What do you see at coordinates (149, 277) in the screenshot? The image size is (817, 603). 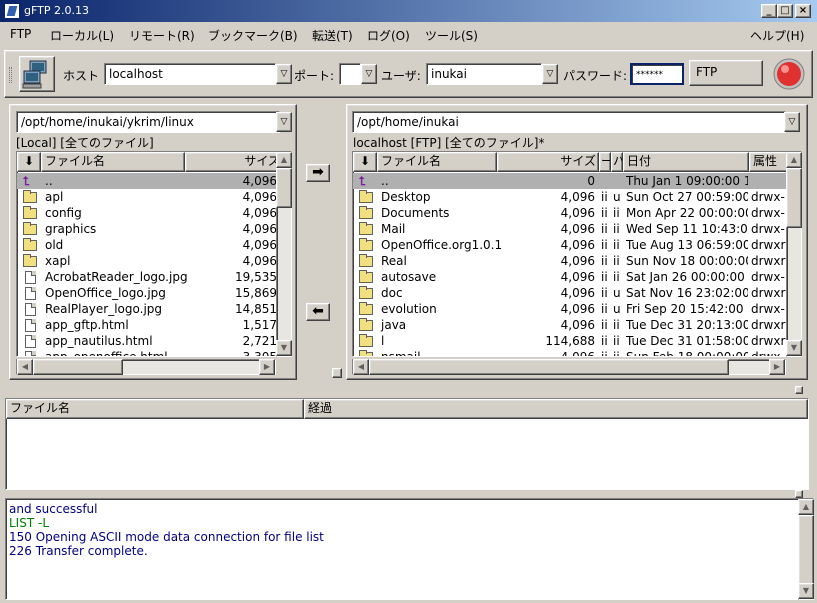 I see `table-row: AcrobatReader_logo.jpg 19,535` at bounding box center [149, 277].